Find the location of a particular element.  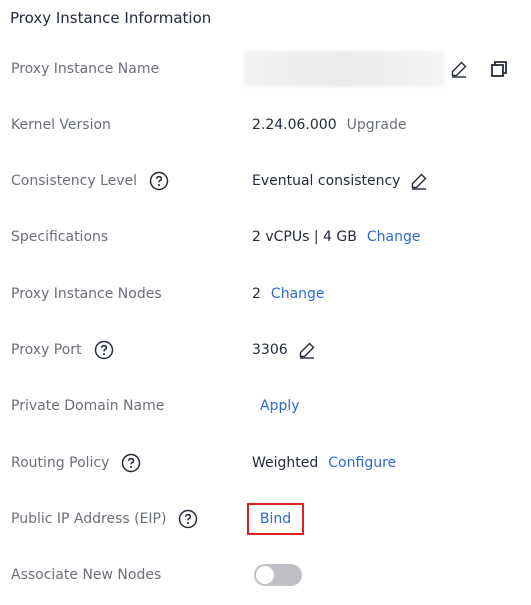

row-private-domain-name: Private Domain Name Apply is located at coordinates (265, 406).